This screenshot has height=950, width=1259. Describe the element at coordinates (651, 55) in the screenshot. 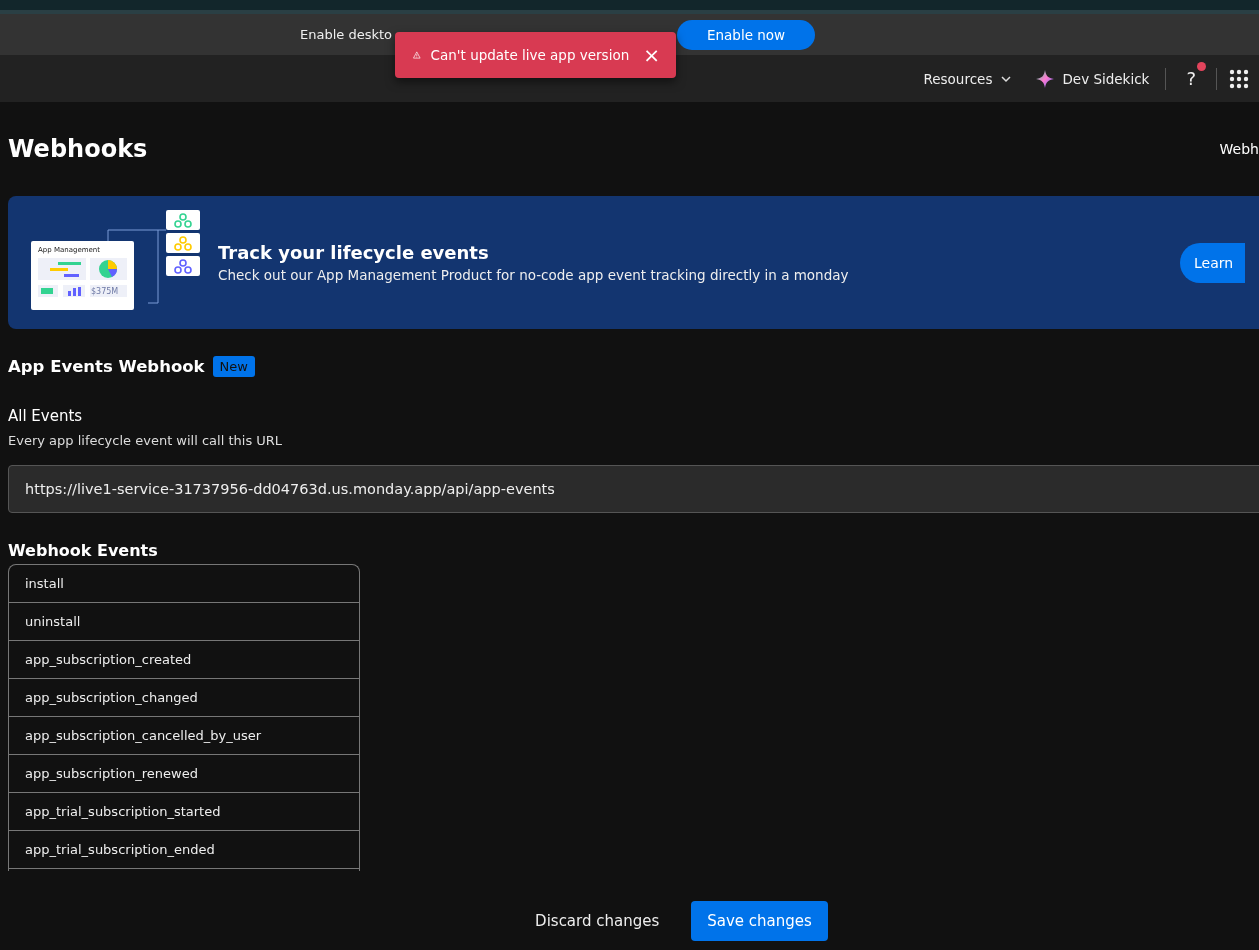

I see `close-button: ×` at that location.